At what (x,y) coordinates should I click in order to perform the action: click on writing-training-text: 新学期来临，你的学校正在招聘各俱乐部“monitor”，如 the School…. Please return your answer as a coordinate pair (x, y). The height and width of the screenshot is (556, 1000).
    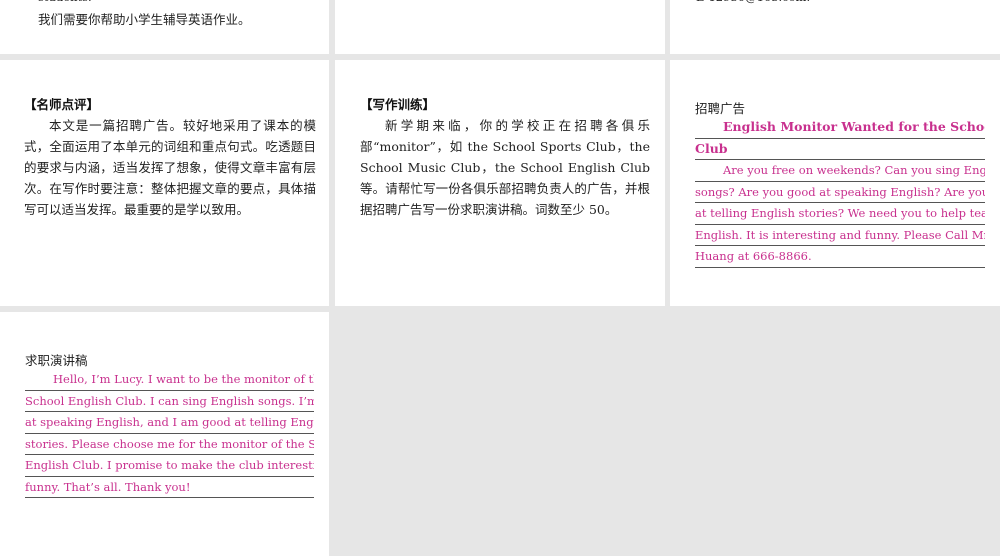
    Looking at the image, I should click on (505, 167).